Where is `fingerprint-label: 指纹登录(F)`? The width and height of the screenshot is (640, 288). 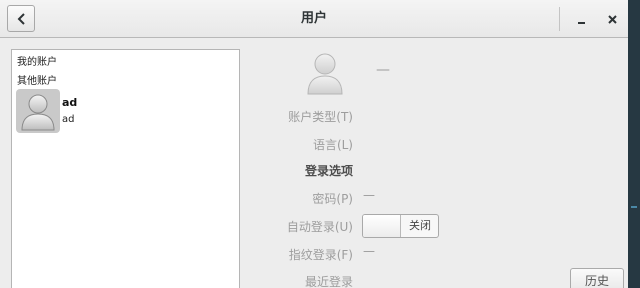
fingerprint-label: 指纹登录(F) is located at coordinates (320, 255).